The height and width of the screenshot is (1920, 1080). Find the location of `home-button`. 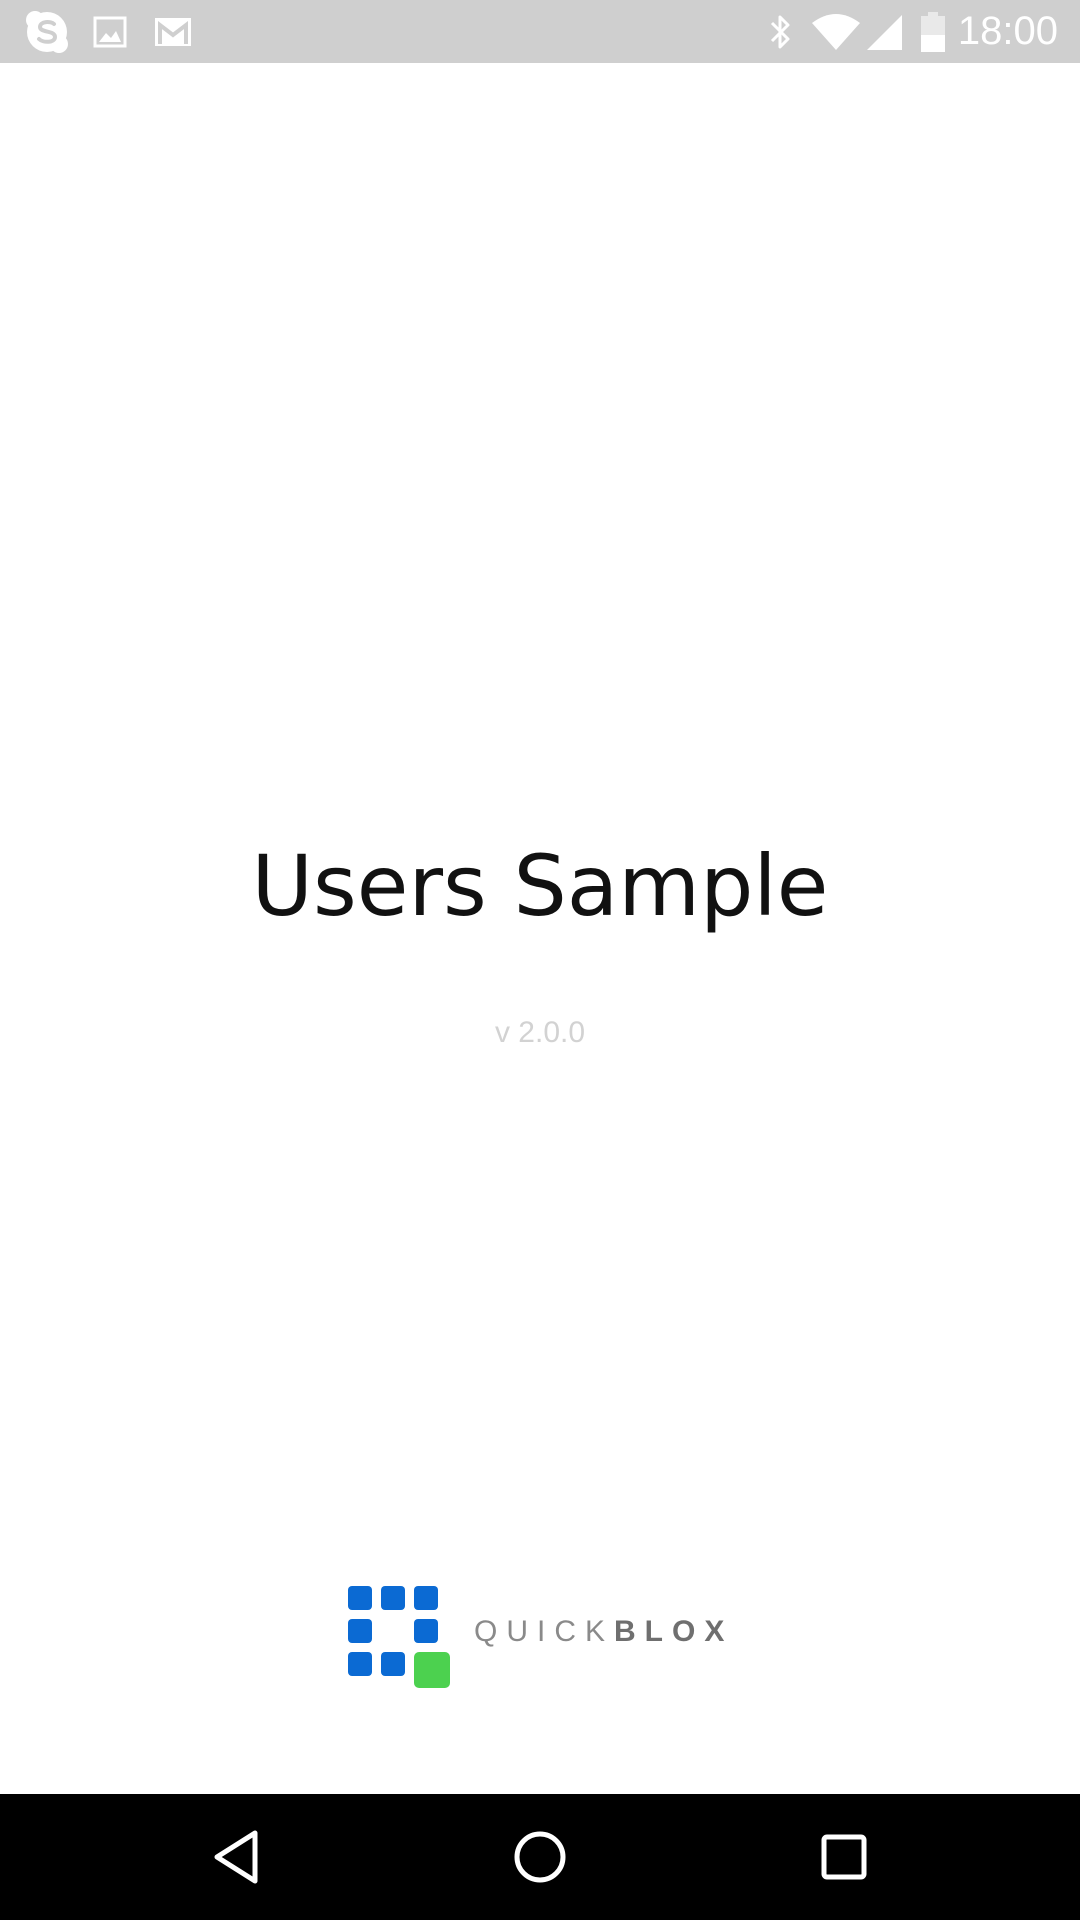

home-button is located at coordinates (540, 1857).